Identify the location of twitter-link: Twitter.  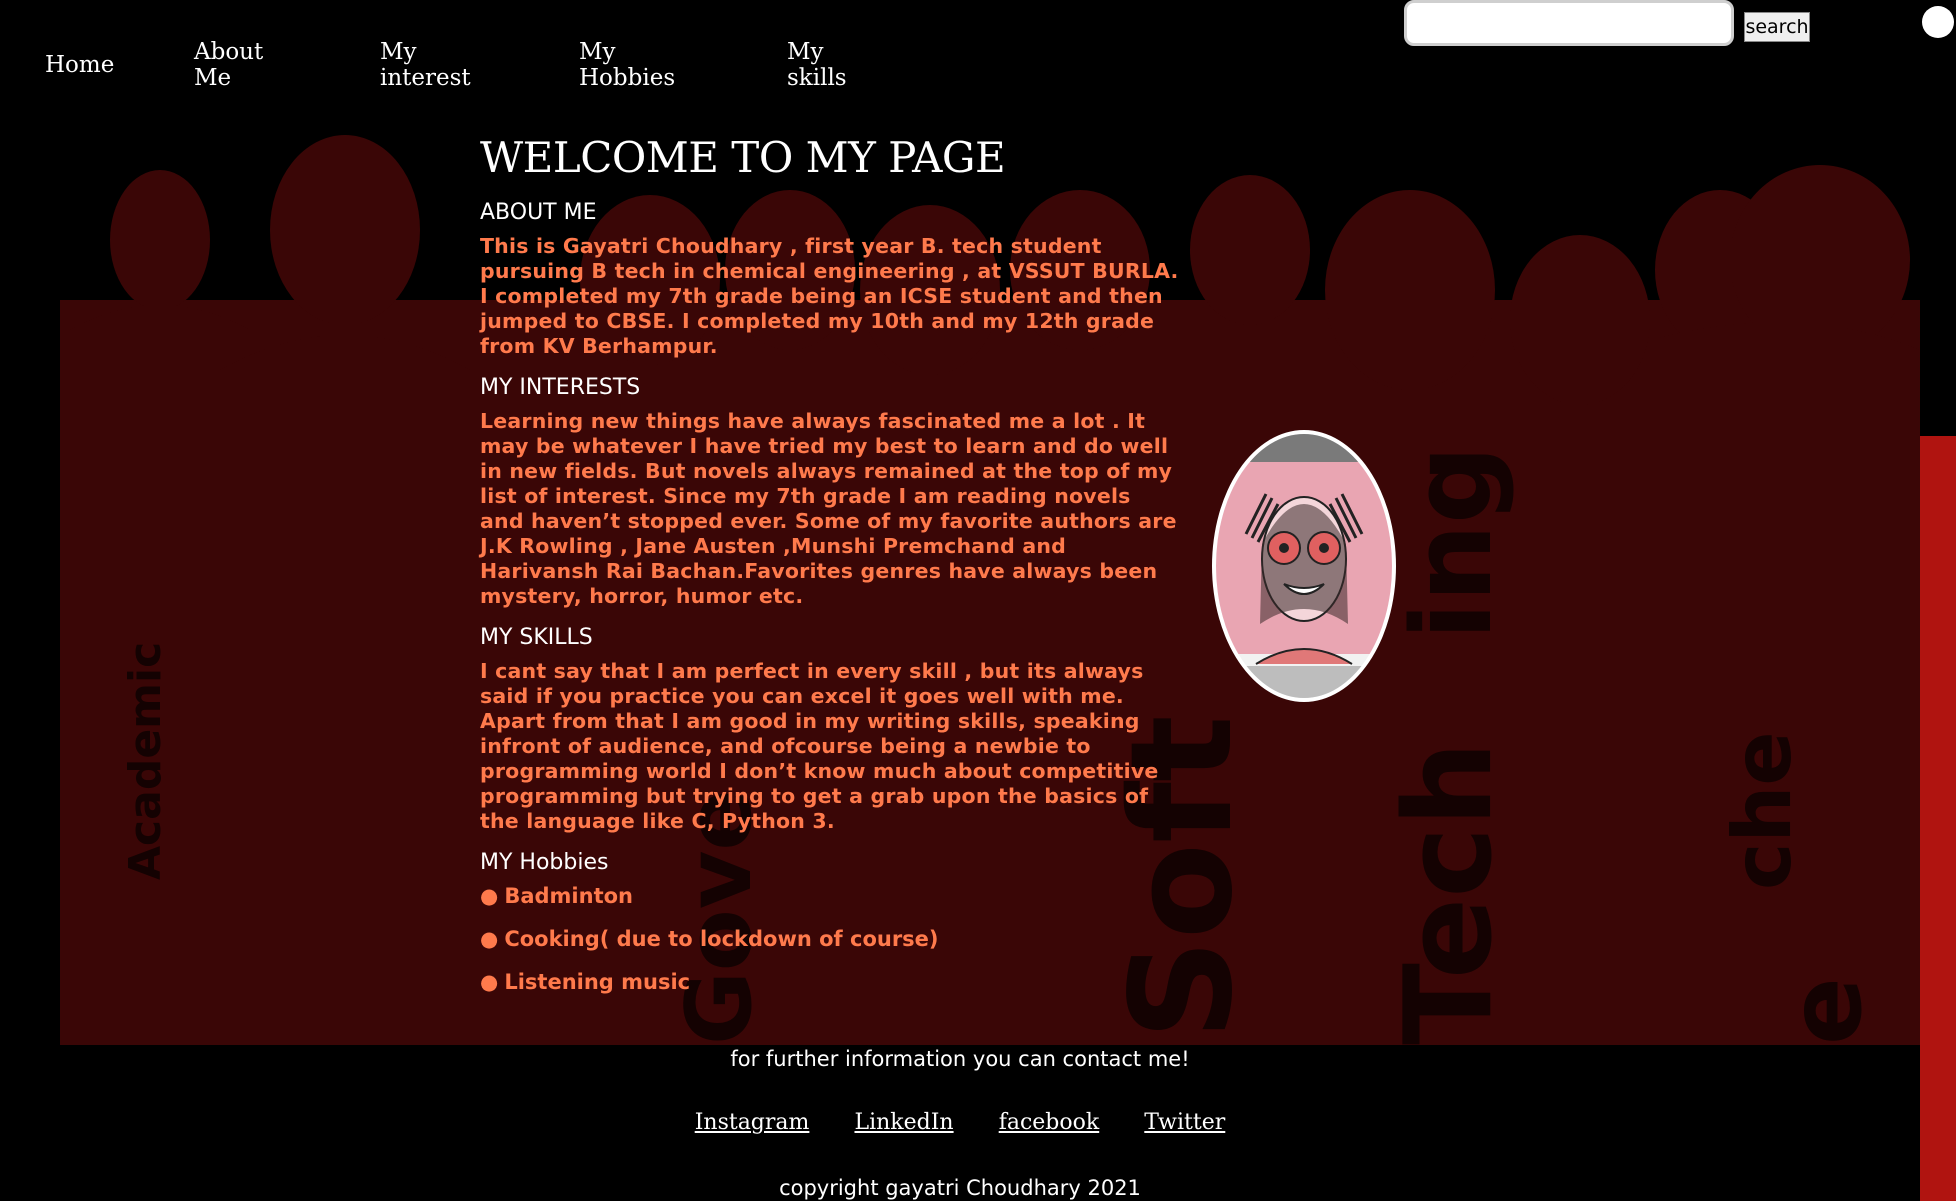
(1184, 1122).